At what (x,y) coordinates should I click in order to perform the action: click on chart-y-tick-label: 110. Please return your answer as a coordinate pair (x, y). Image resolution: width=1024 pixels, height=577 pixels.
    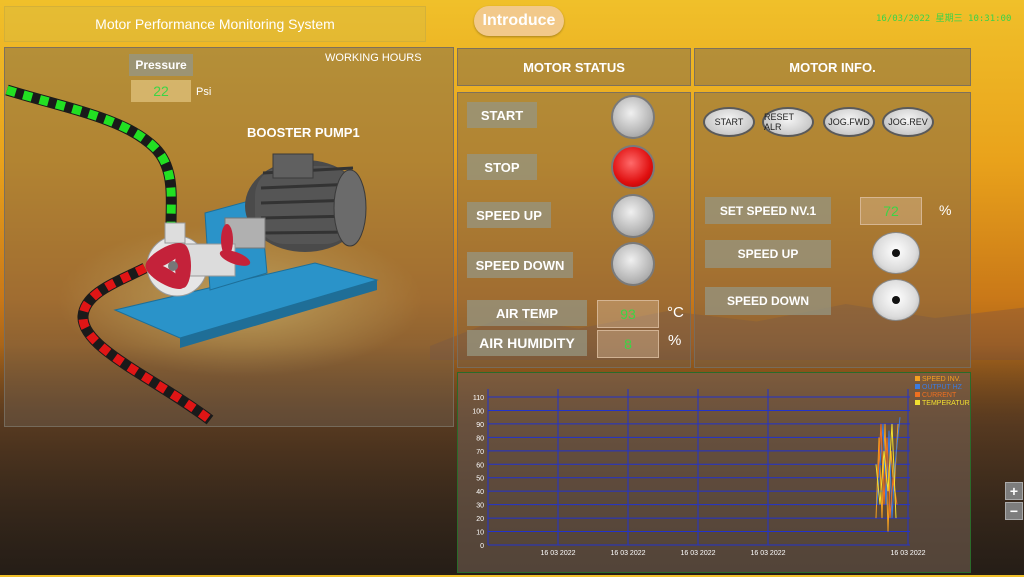
    Looking at the image, I should click on (478, 398).